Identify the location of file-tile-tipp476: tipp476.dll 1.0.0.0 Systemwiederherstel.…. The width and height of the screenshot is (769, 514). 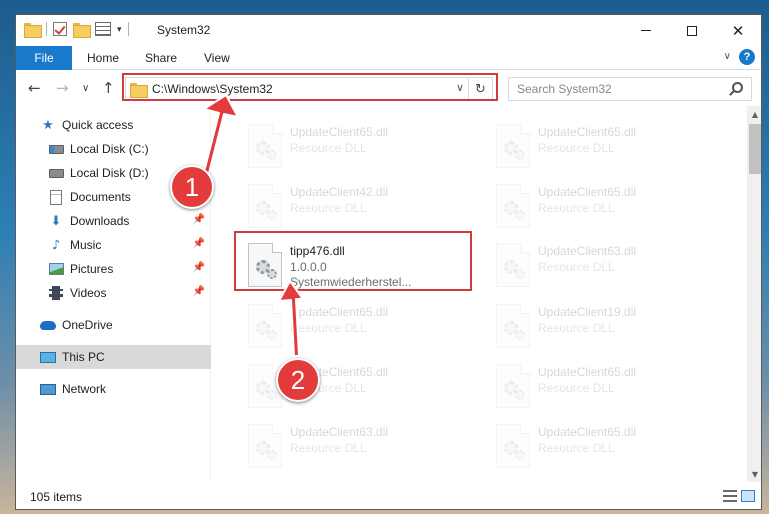
(355, 266).